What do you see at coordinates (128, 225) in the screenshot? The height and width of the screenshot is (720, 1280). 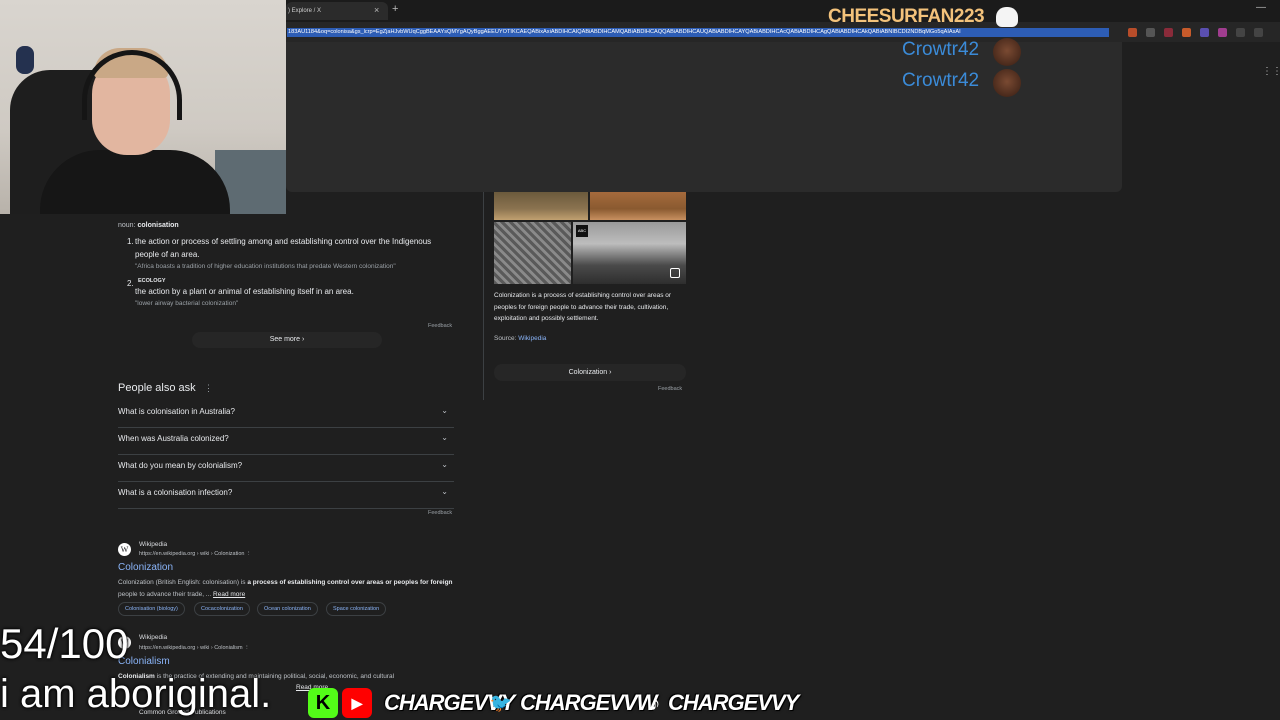 I see `noun-label: noun:` at bounding box center [128, 225].